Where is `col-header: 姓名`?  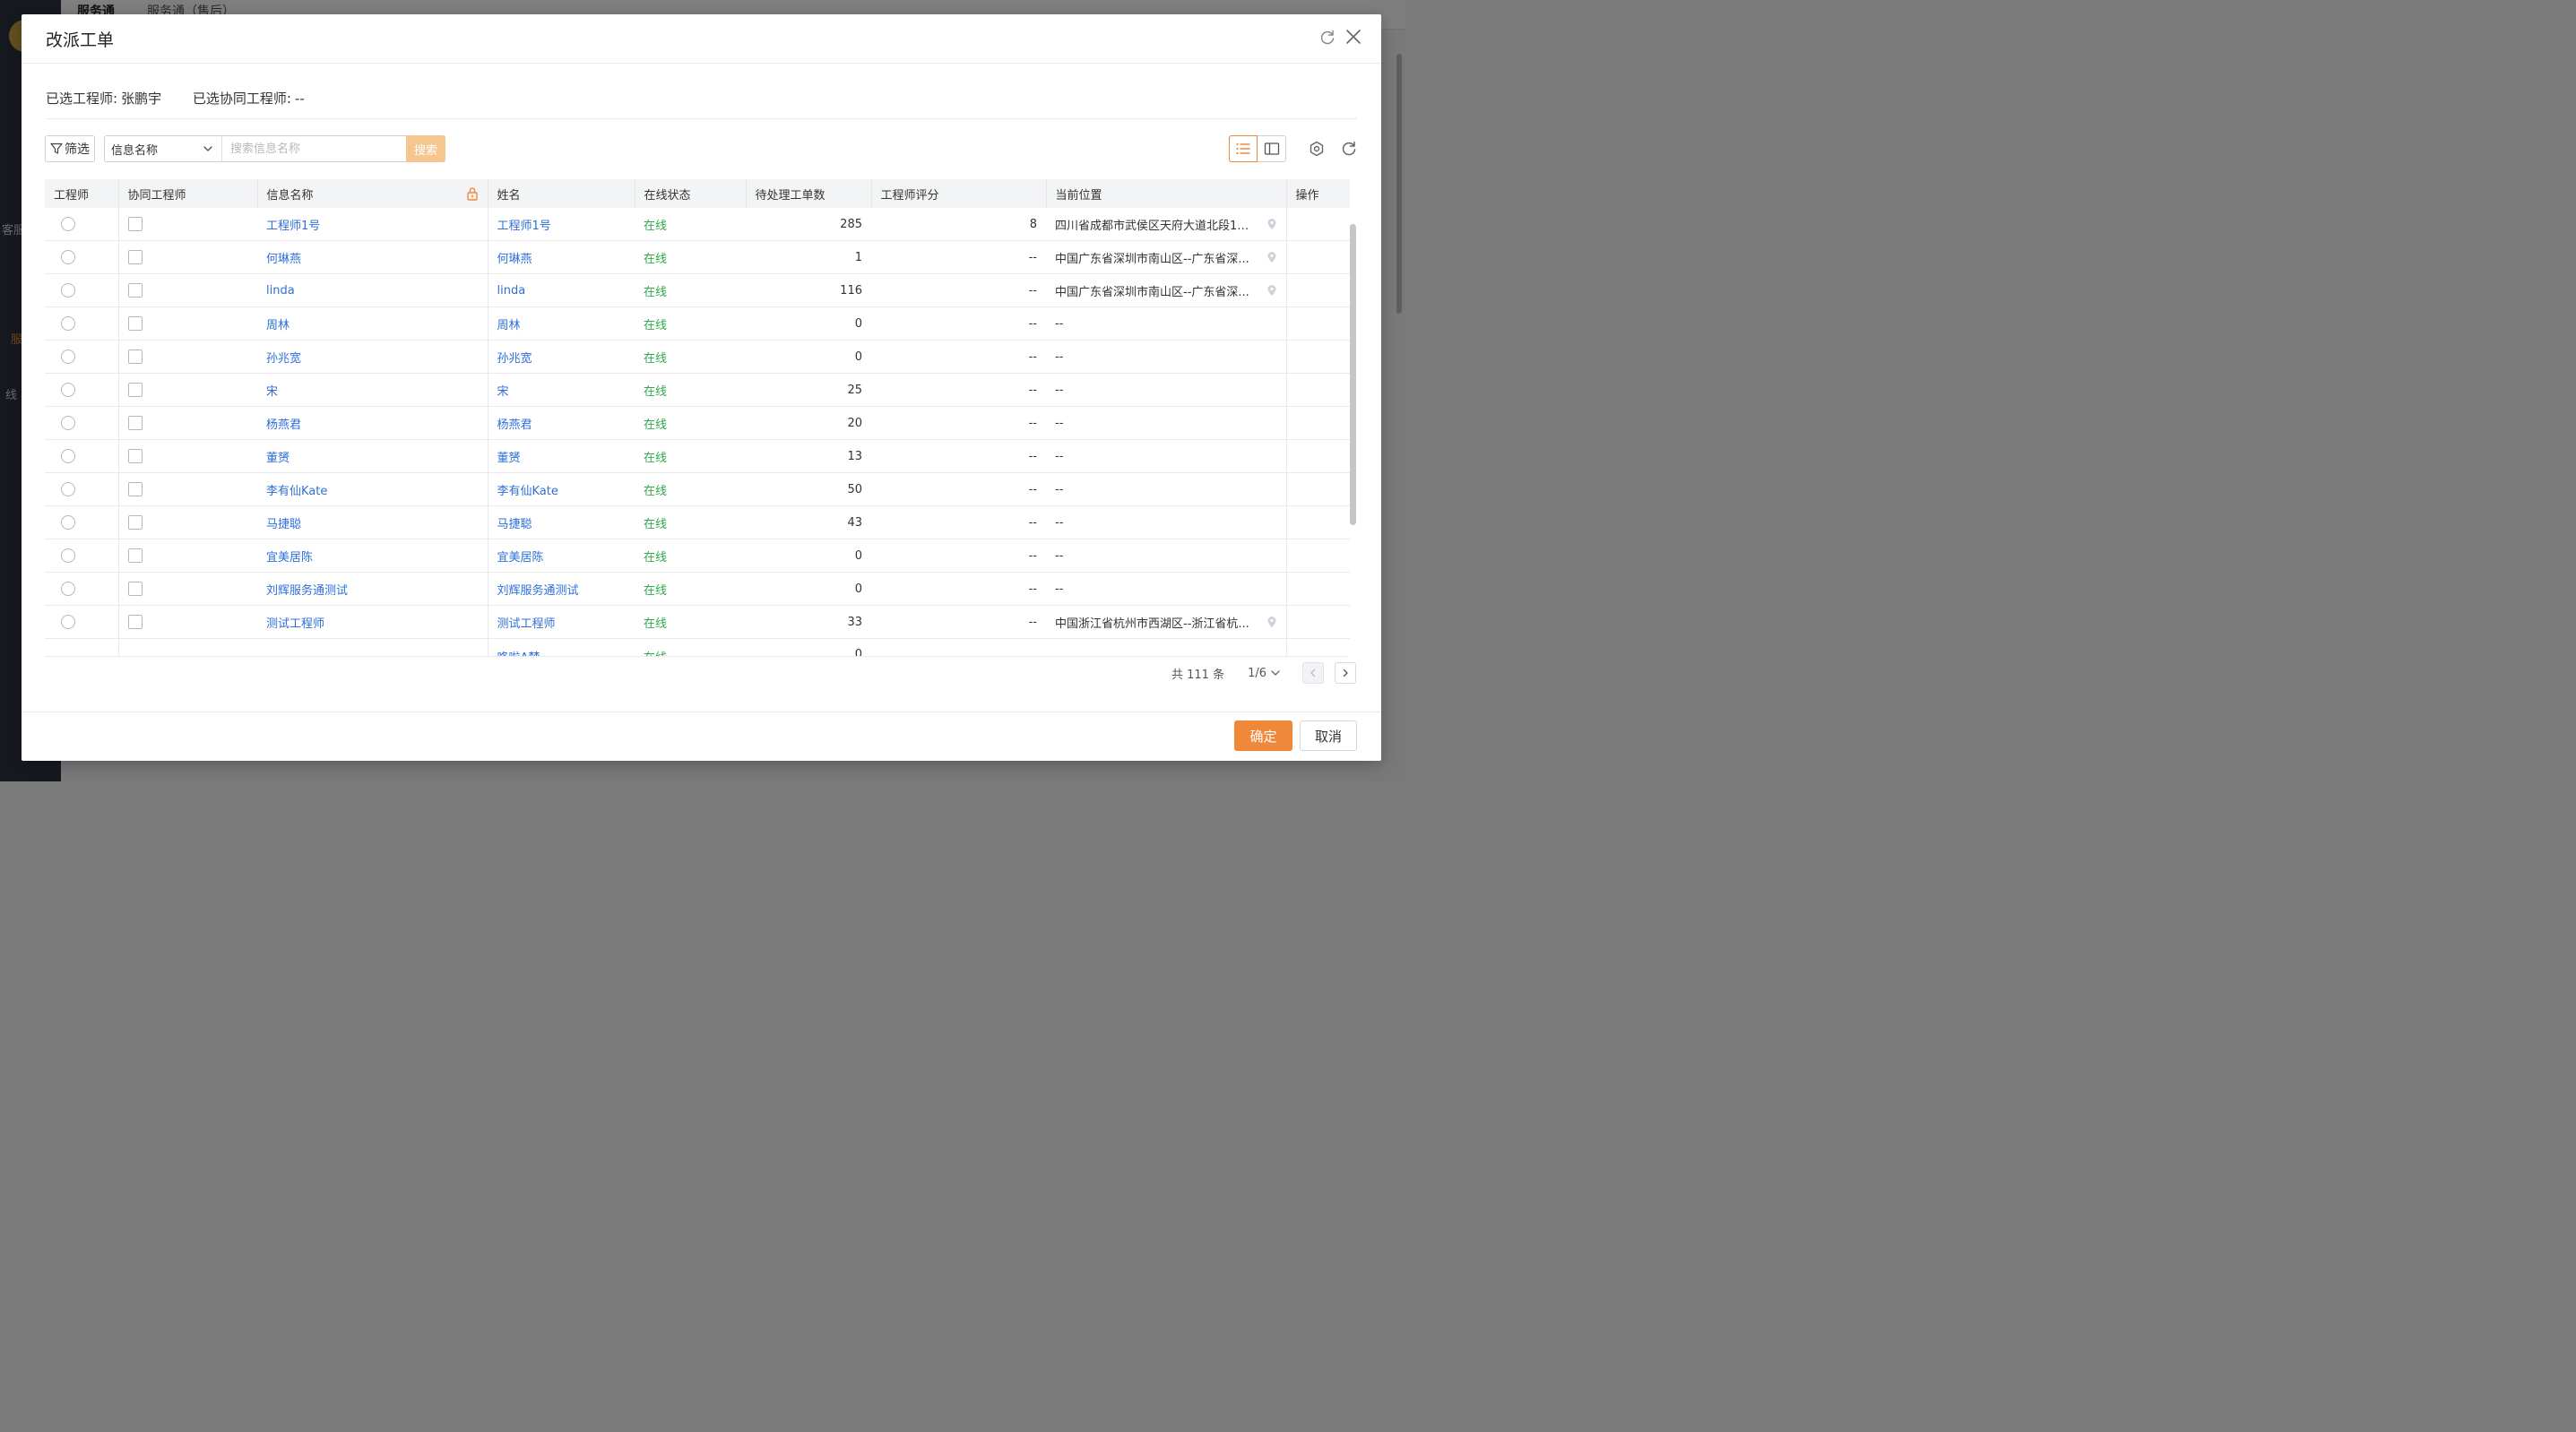
col-header: 姓名 is located at coordinates (561, 193).